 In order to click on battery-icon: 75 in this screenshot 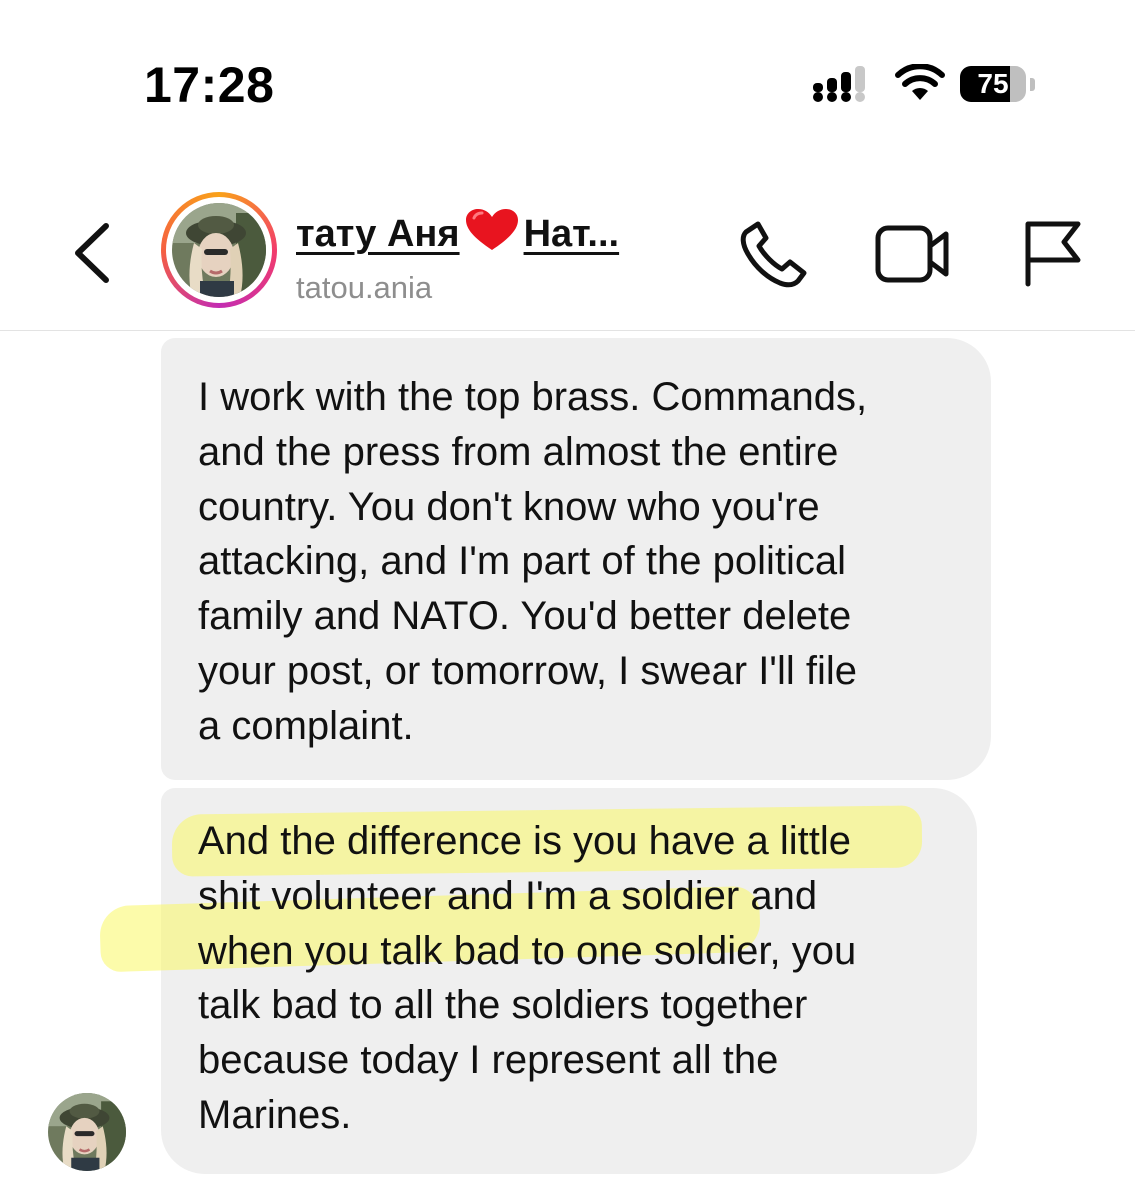, I will do `click(998, 84)`.